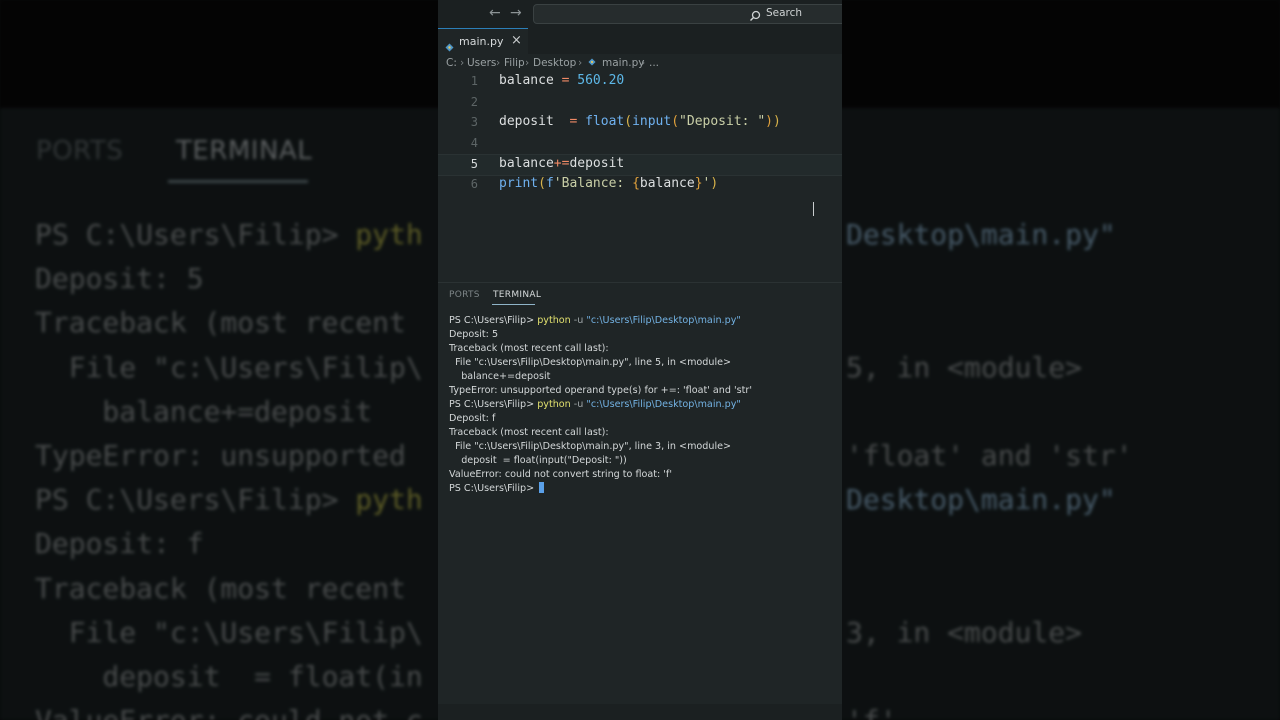  What do you see at coordinates (474, 101) in the screenshot?
I see `line-number: 2` at bounding box center [474, 101].